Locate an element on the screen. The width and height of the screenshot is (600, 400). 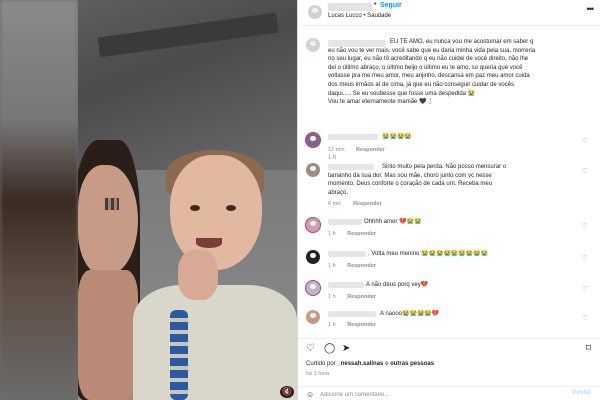
comment-text: . Volta meu menino 😭😭😭😭😭😭😭😭😭 is located at coordinates (428, 254).